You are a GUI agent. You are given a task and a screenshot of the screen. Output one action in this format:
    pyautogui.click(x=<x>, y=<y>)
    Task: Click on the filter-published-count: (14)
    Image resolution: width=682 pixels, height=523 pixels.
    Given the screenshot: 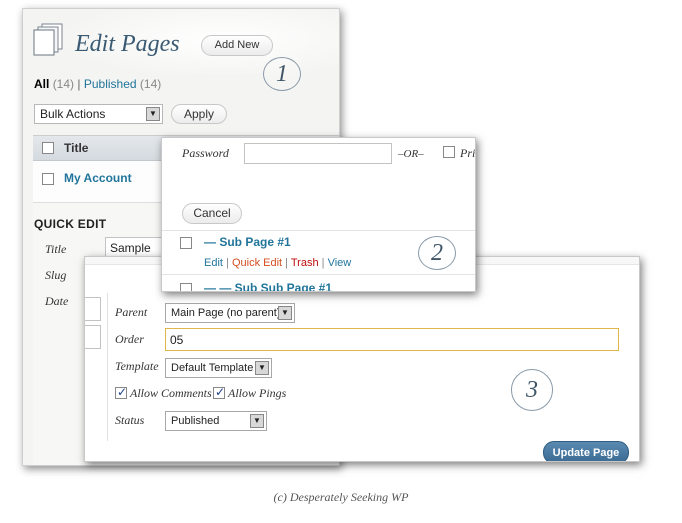 What is the action you would take?
    pyautogui.click(x=150, y=84)
    